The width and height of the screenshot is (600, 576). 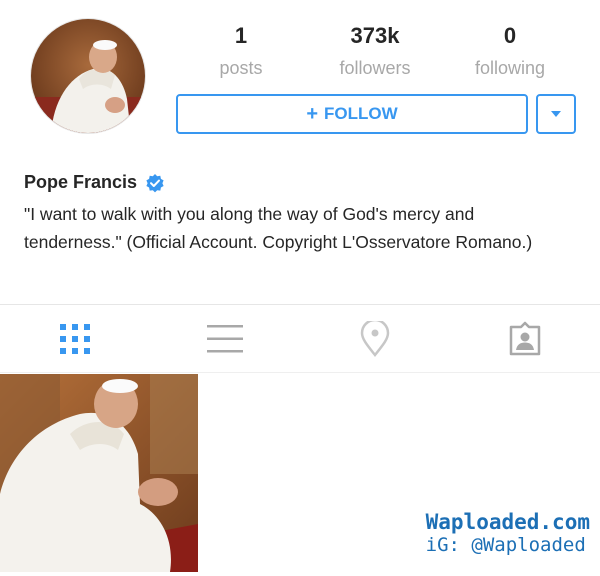 I want to click on verified-badge-icon, so click(x=155, y=182).